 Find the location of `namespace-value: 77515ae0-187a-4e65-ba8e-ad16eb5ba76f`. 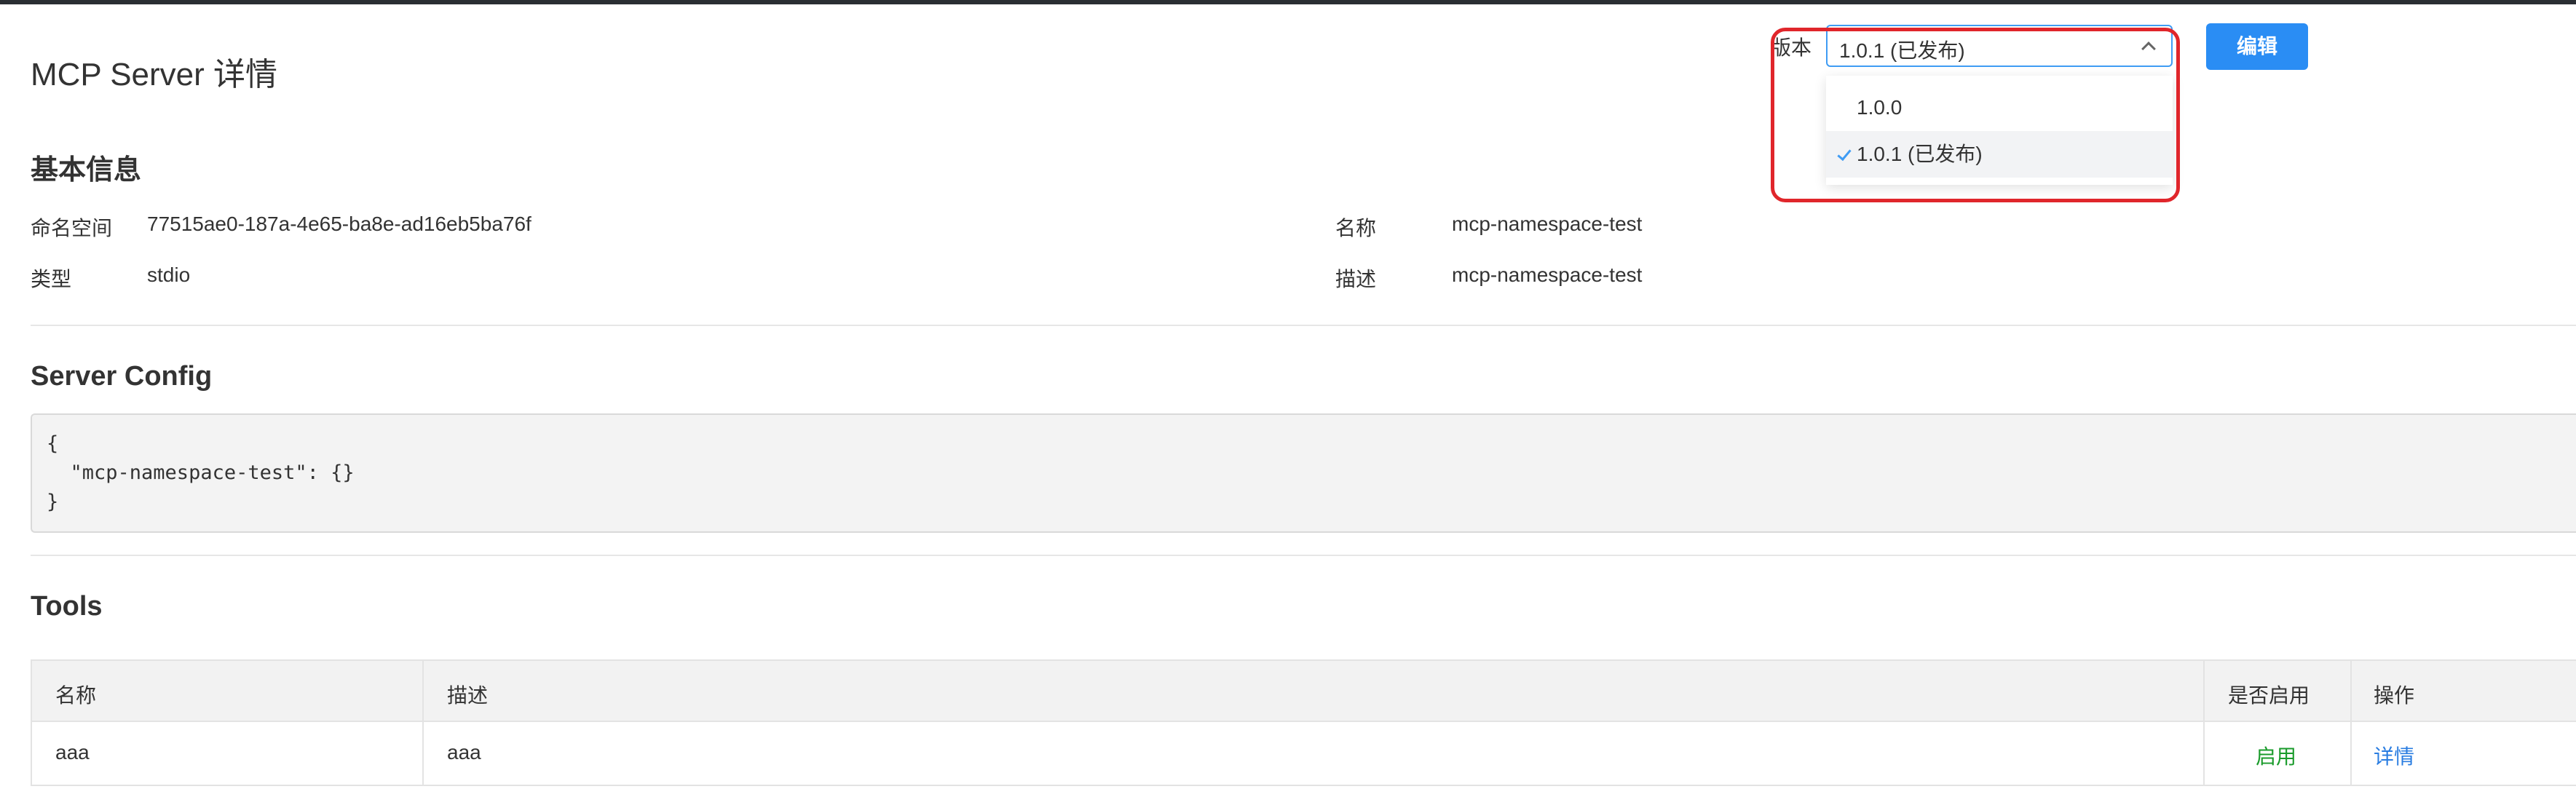

namespace-value: 77515ae0-187a-4e65-ba8e-ad16eb5ba76f is located at coordinates (339, 224).